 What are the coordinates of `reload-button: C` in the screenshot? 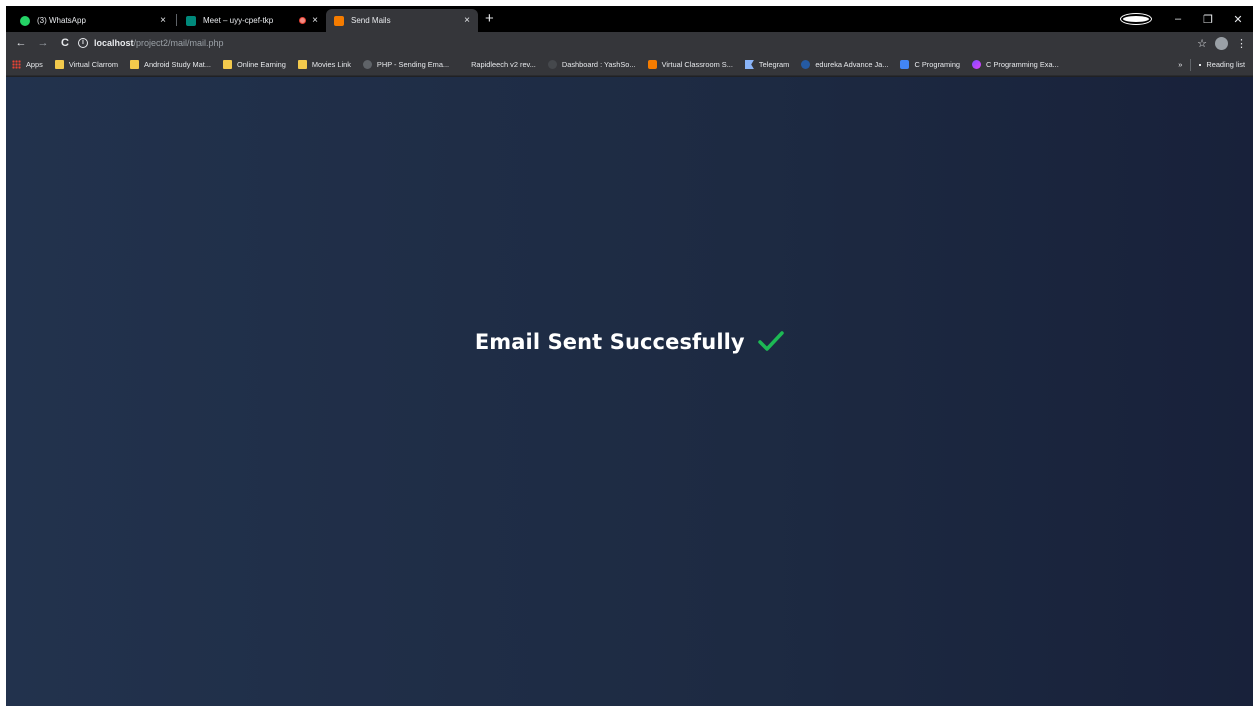 It's located at (65, 43).